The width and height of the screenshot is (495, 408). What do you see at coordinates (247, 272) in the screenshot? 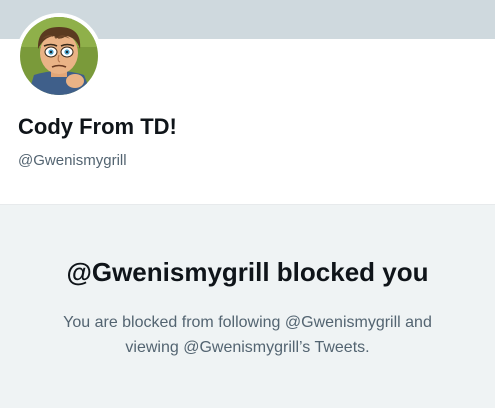
I see `blocked-title: @Gwenismygrill blocked you` at bounding box center [247, 272].